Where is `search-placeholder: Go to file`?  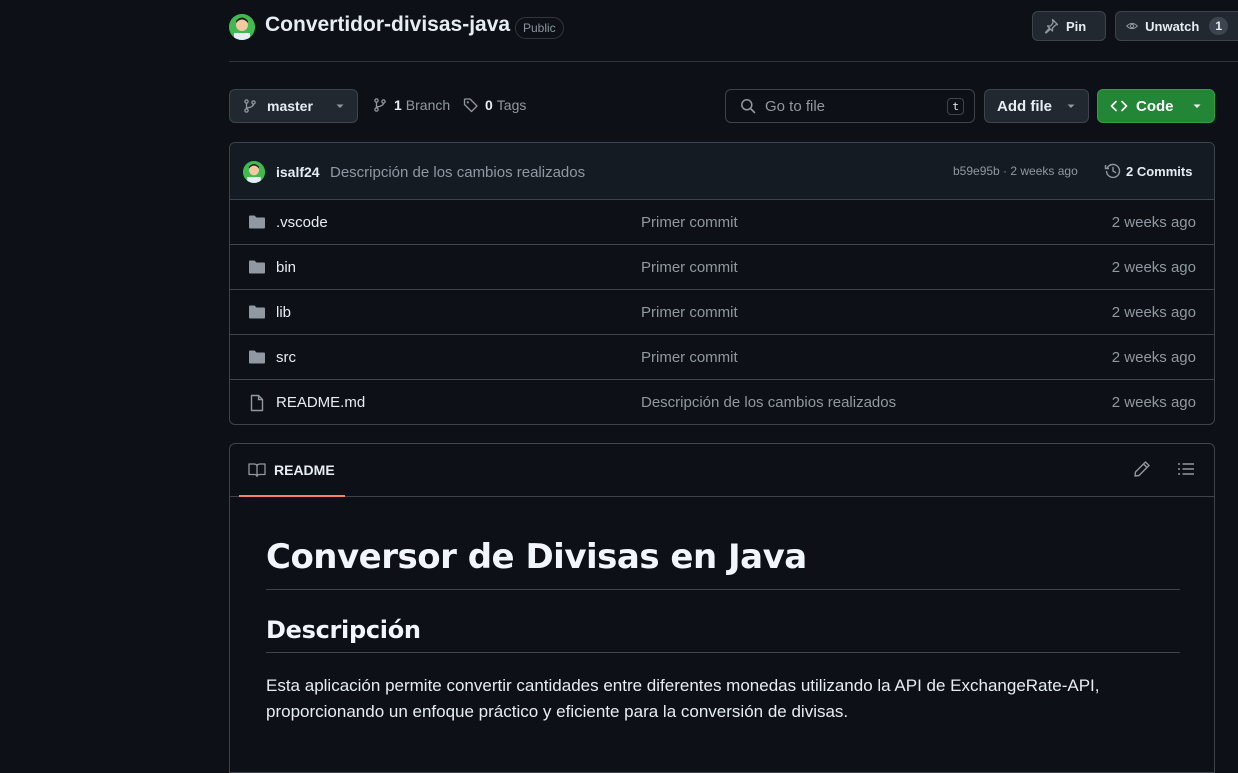
search-placeholder: Go to file is located at coordinates (795, 106).